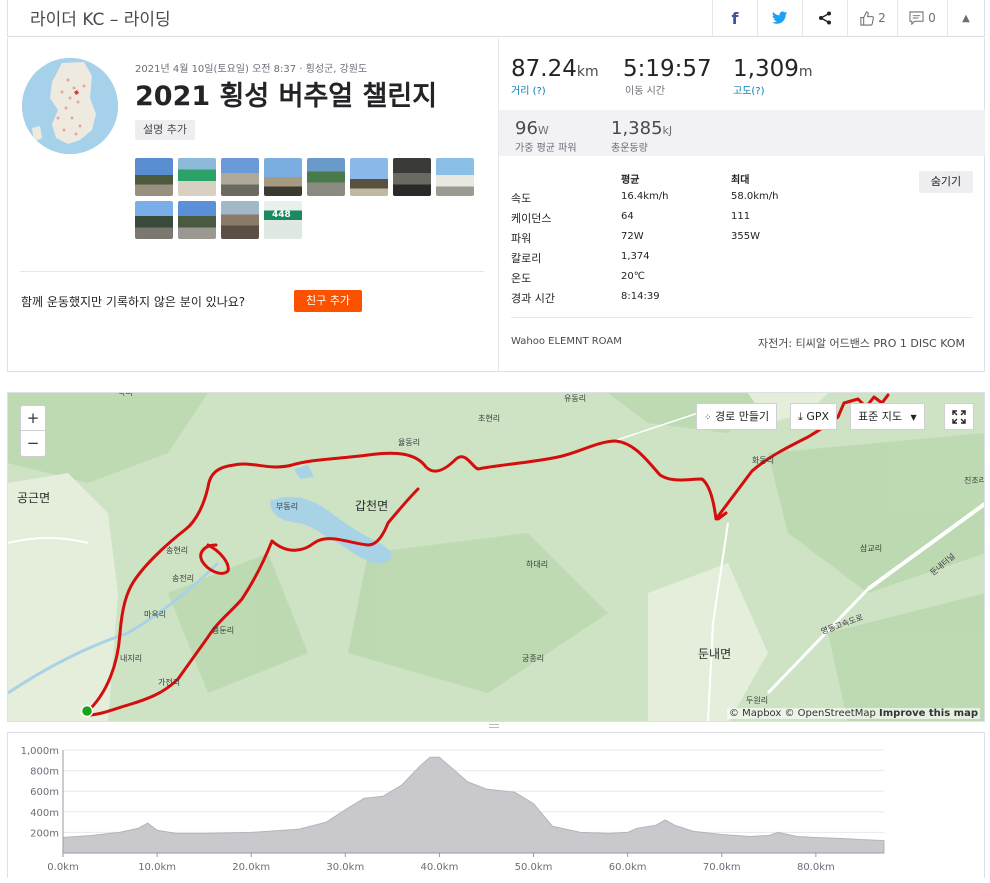 The width and height of the screenshot is (990, 883). Describe the element at coordinates (70, 106) in the screenshot. I see `route-thumbnail` at that location.